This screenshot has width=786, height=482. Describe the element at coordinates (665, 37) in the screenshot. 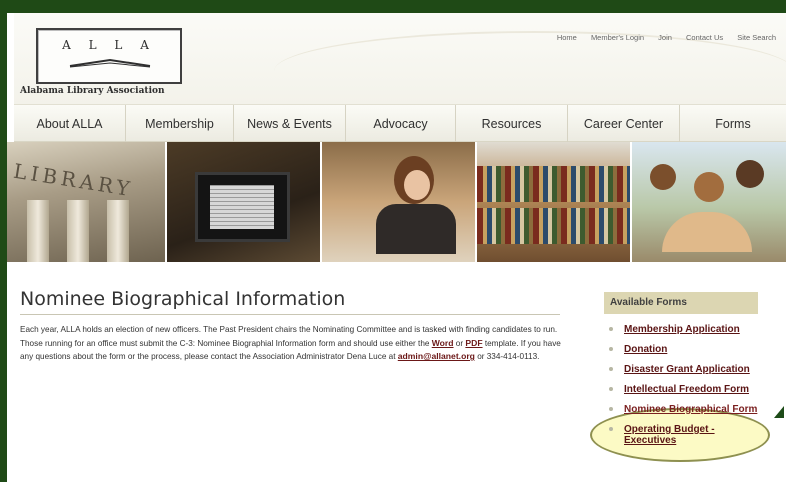

I see `top-link-join: Join` at that location.